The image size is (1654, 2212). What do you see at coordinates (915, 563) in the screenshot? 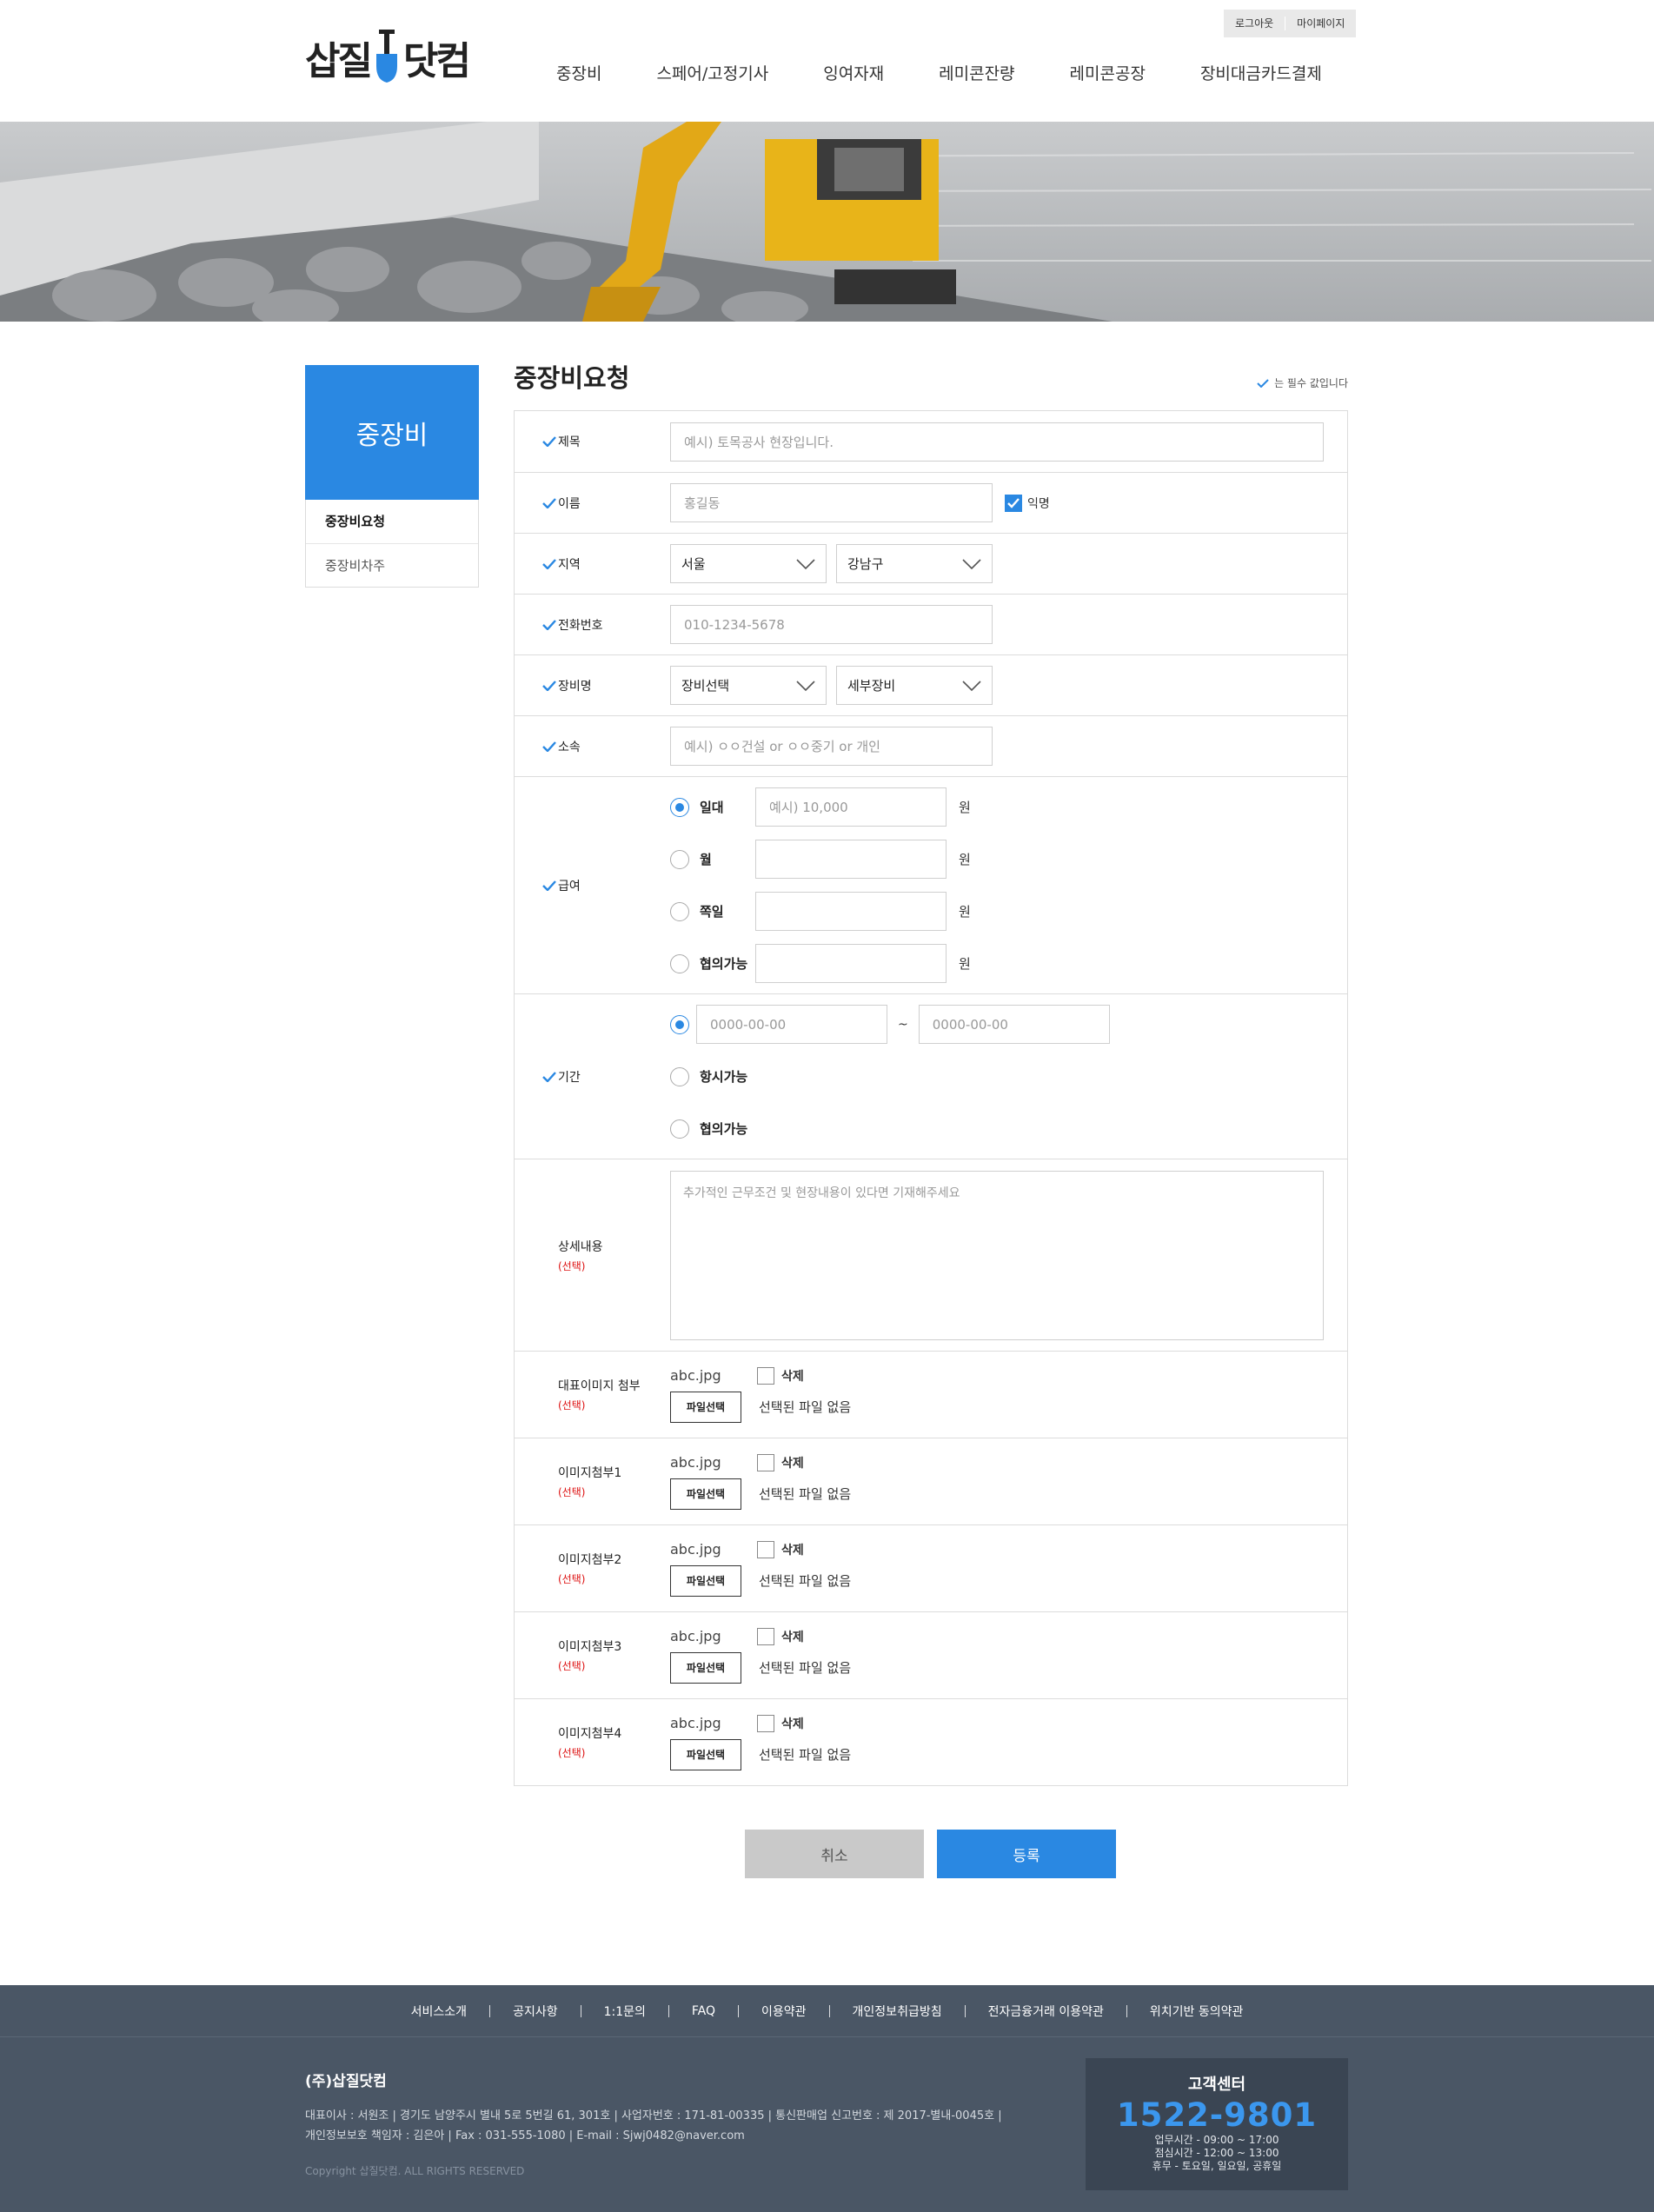
I see `region-district-select: 강남구` at bounding box center [915, 563].